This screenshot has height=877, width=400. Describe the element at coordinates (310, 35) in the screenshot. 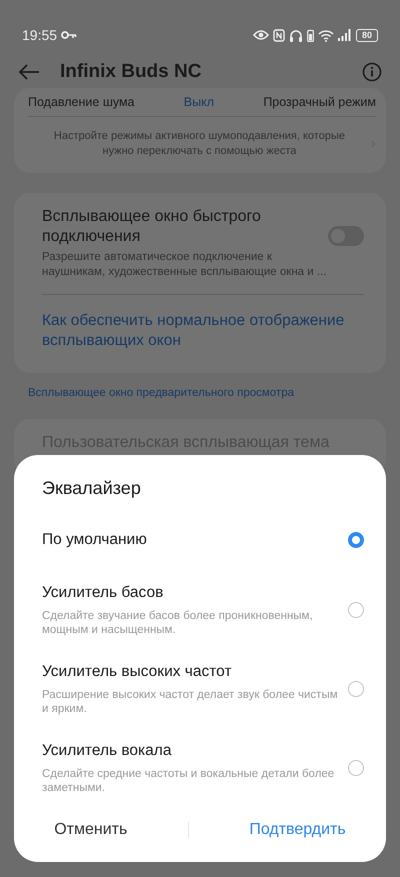

I see `small-battery-icon` at that location.